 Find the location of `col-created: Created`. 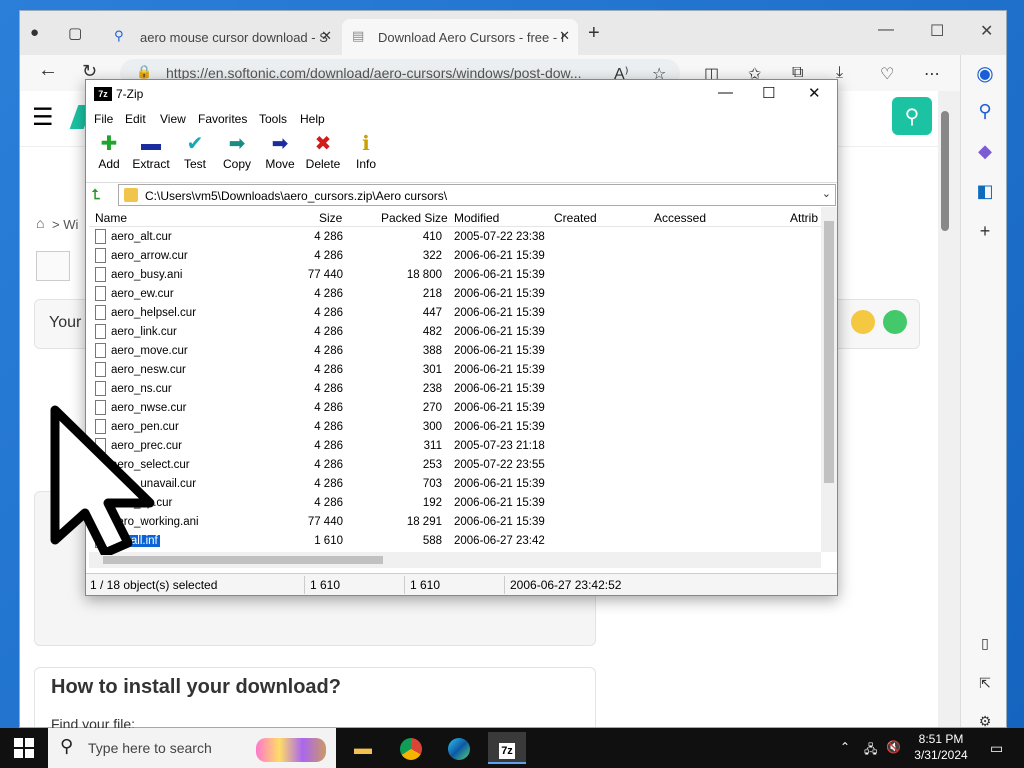

col-created: Created is located at coordinates (575, 218).